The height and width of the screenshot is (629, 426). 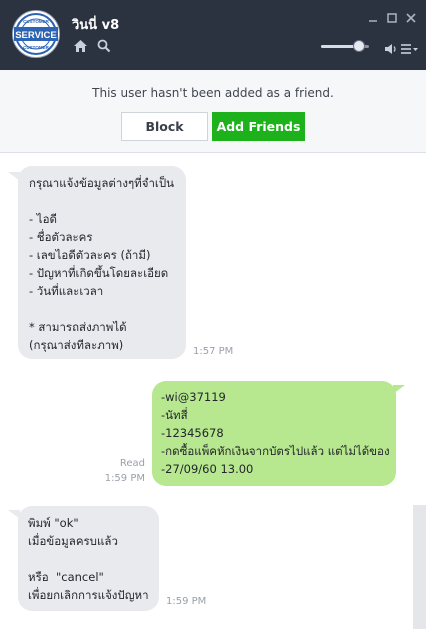 I want to click on volume-icon, so click(x=391, y=49).